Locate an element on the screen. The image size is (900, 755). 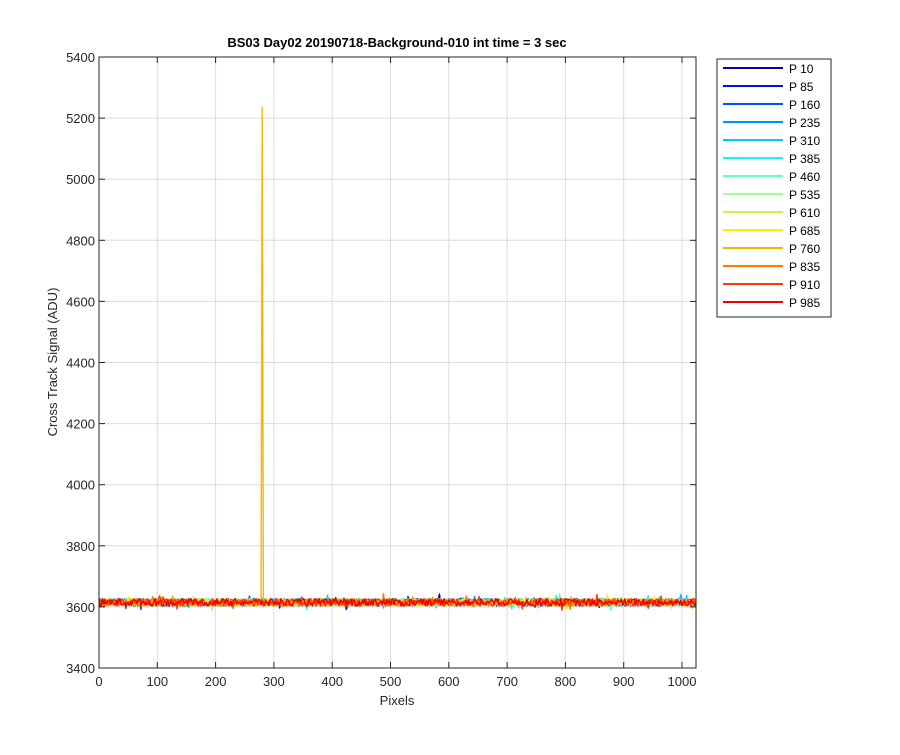
y-tick-label: 3600 is located at coordinates (80, 607).